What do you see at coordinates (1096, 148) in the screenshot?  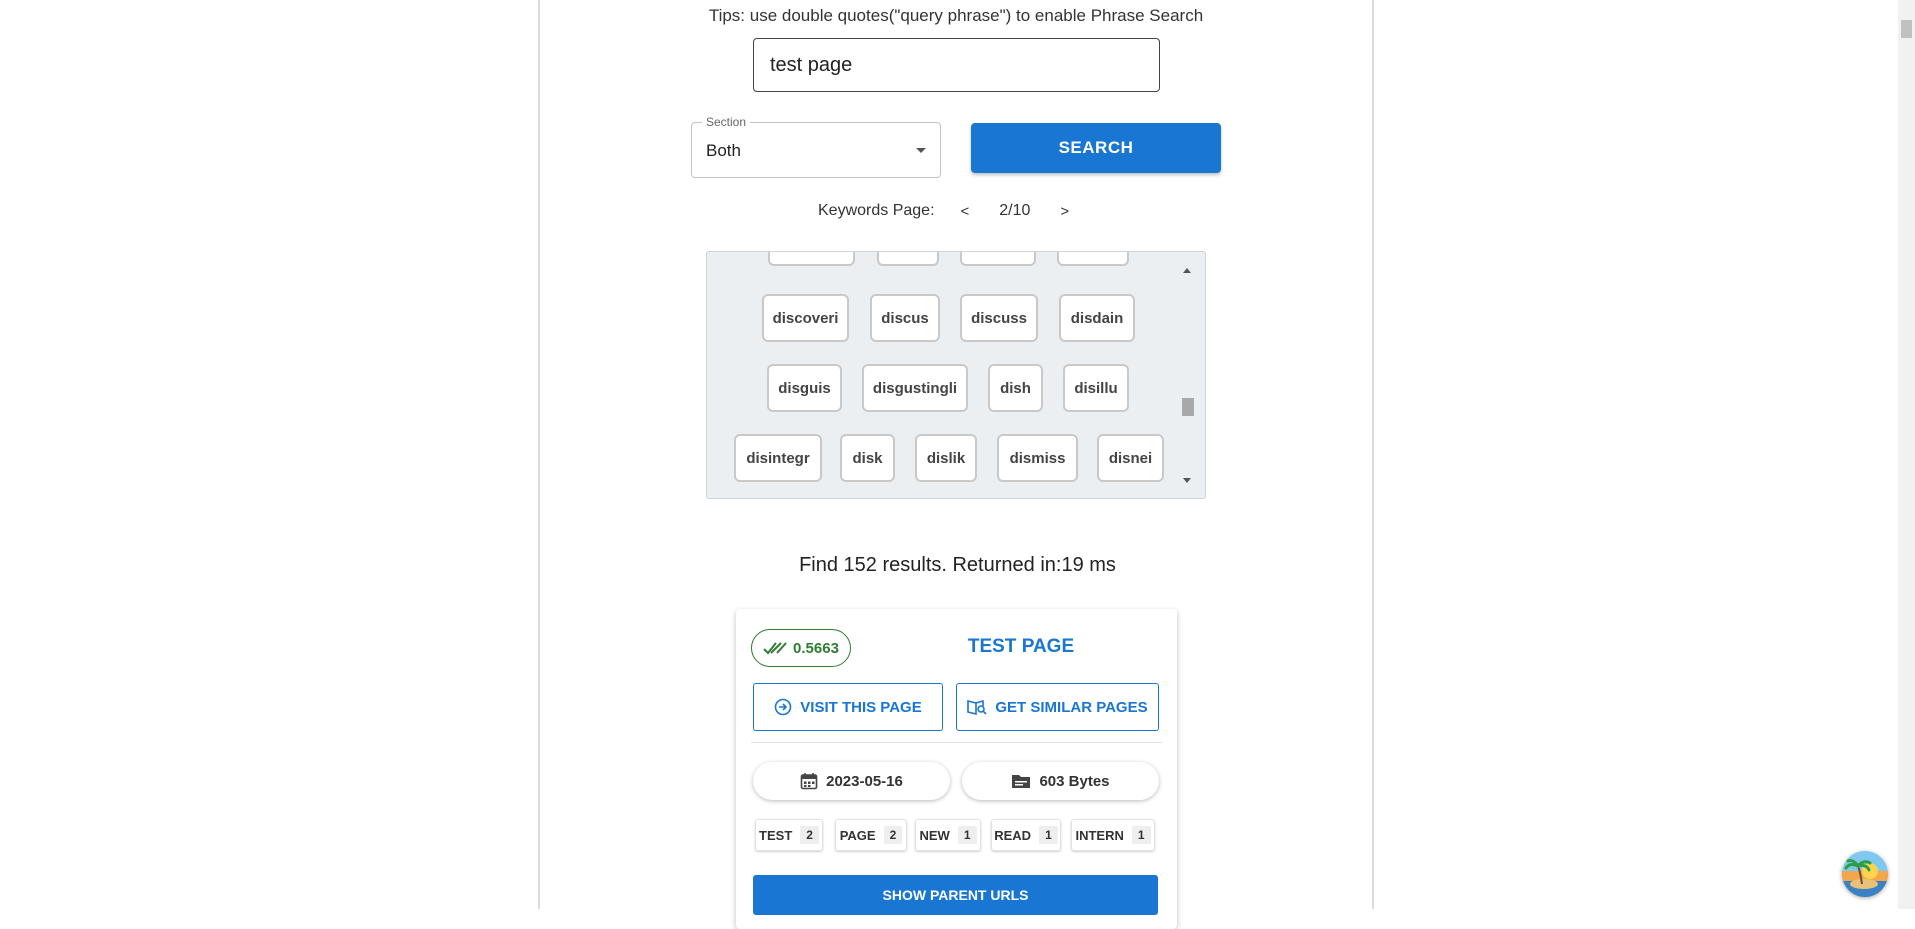 I see `search-button: SEARCH` at bounding box center [1096, 148].